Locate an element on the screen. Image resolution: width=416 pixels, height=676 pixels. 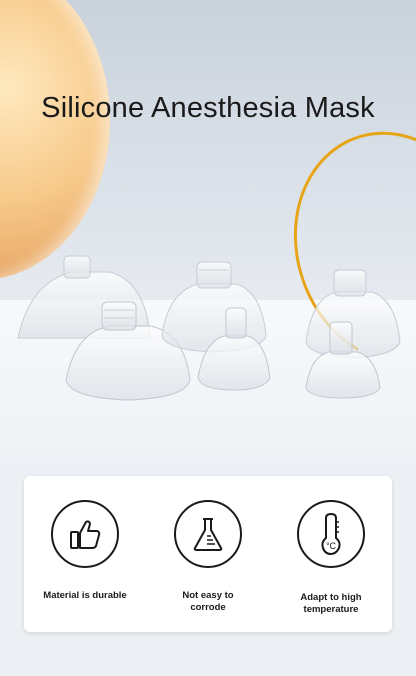
thumbs-up-icon is located at coordinates (85, 534).